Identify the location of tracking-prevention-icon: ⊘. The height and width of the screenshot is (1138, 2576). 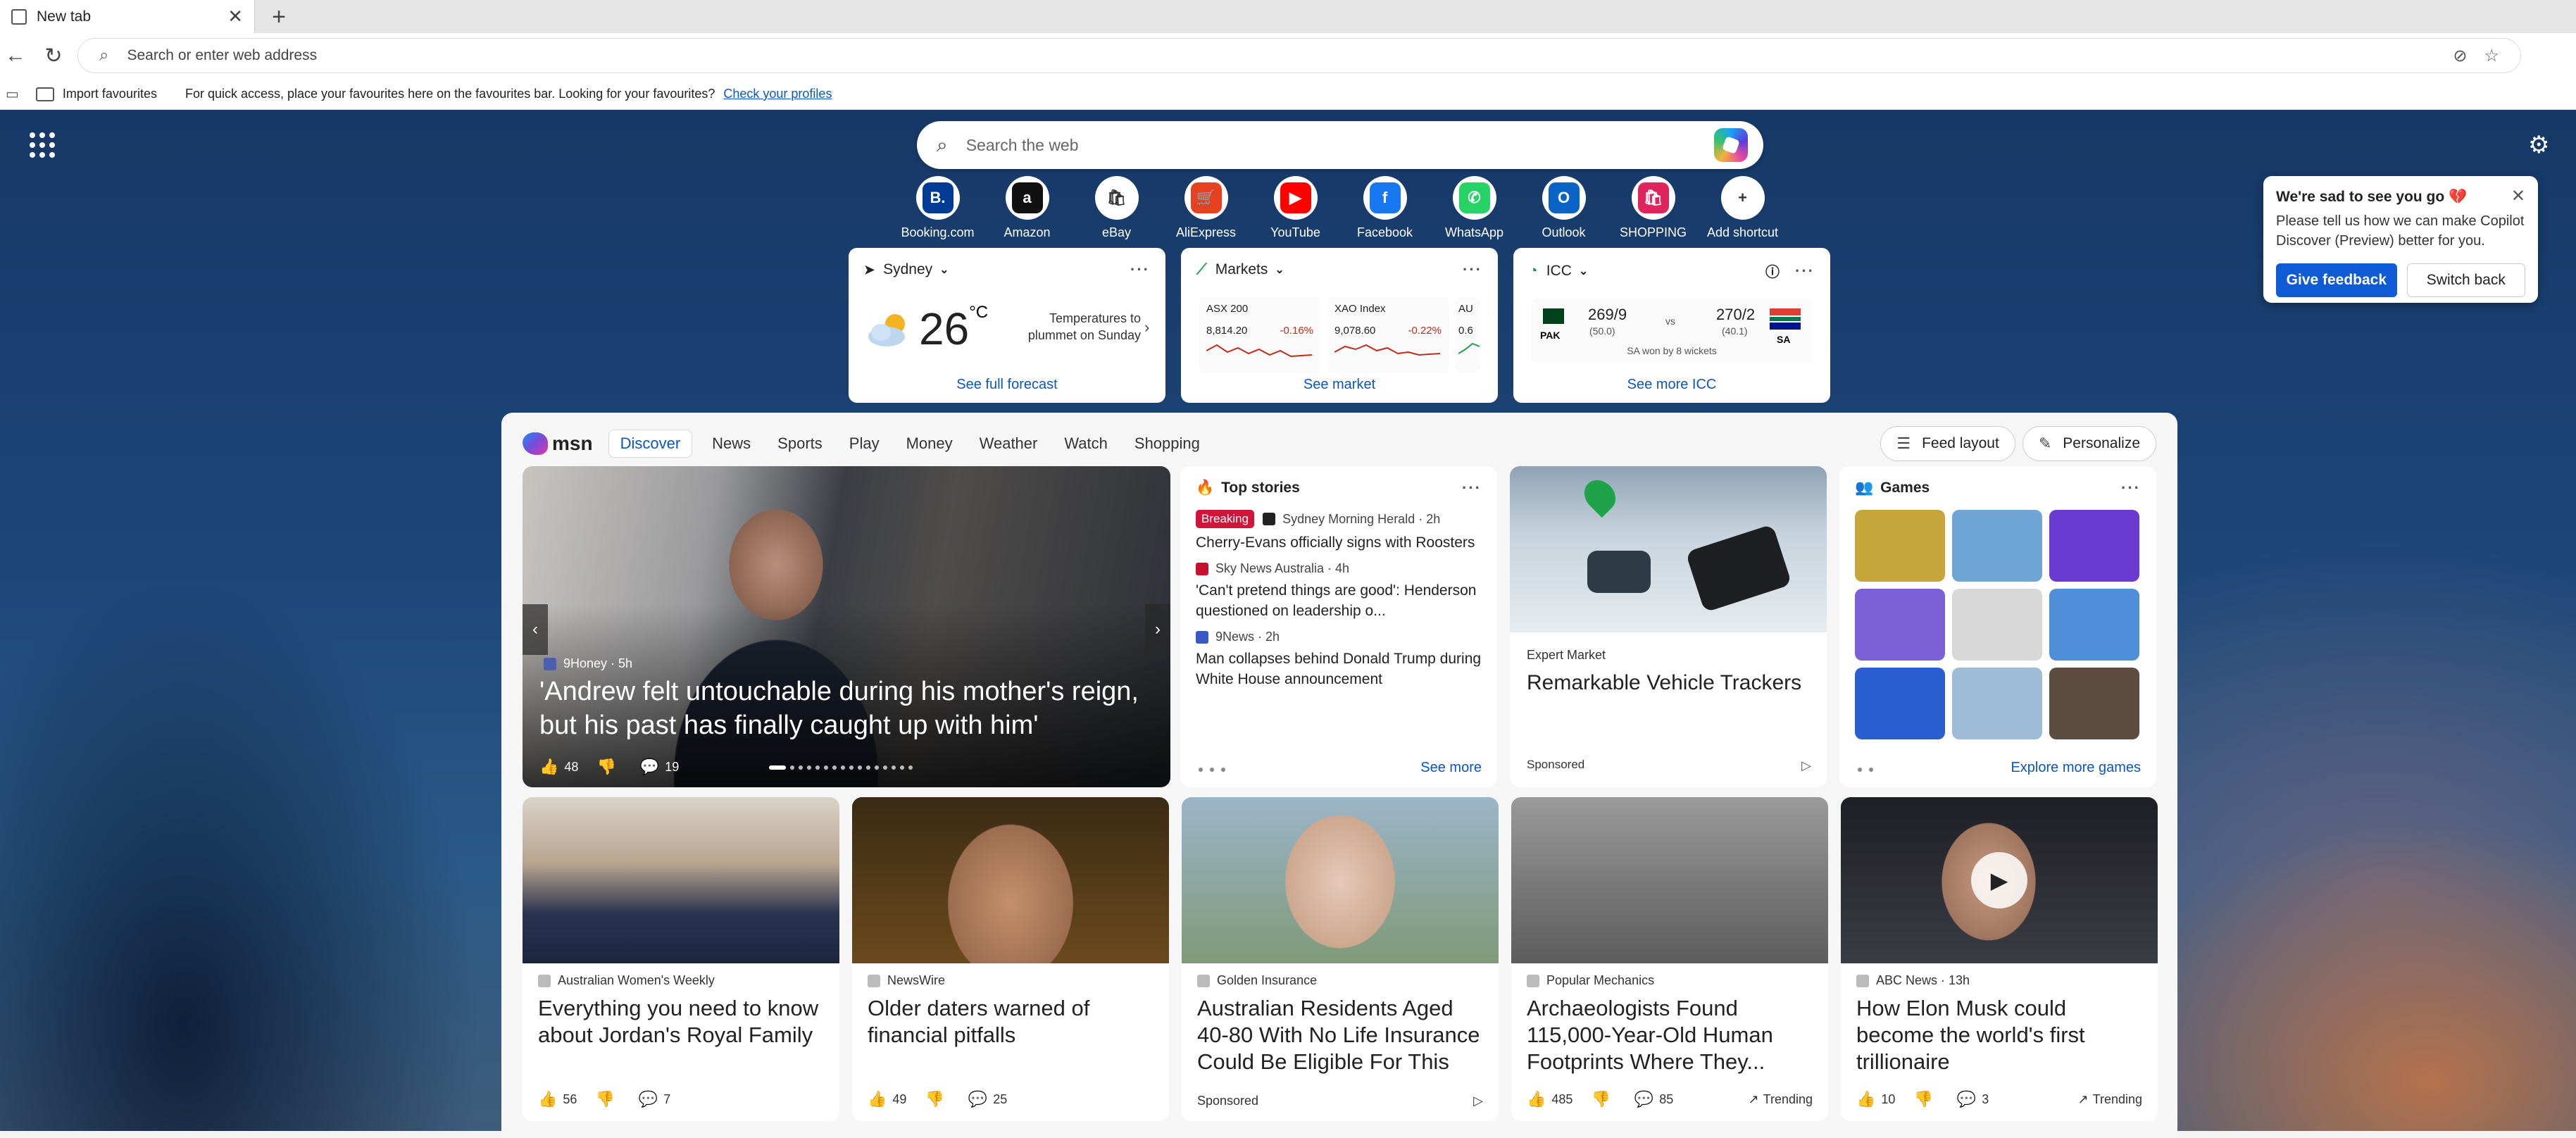
(2460, 56).